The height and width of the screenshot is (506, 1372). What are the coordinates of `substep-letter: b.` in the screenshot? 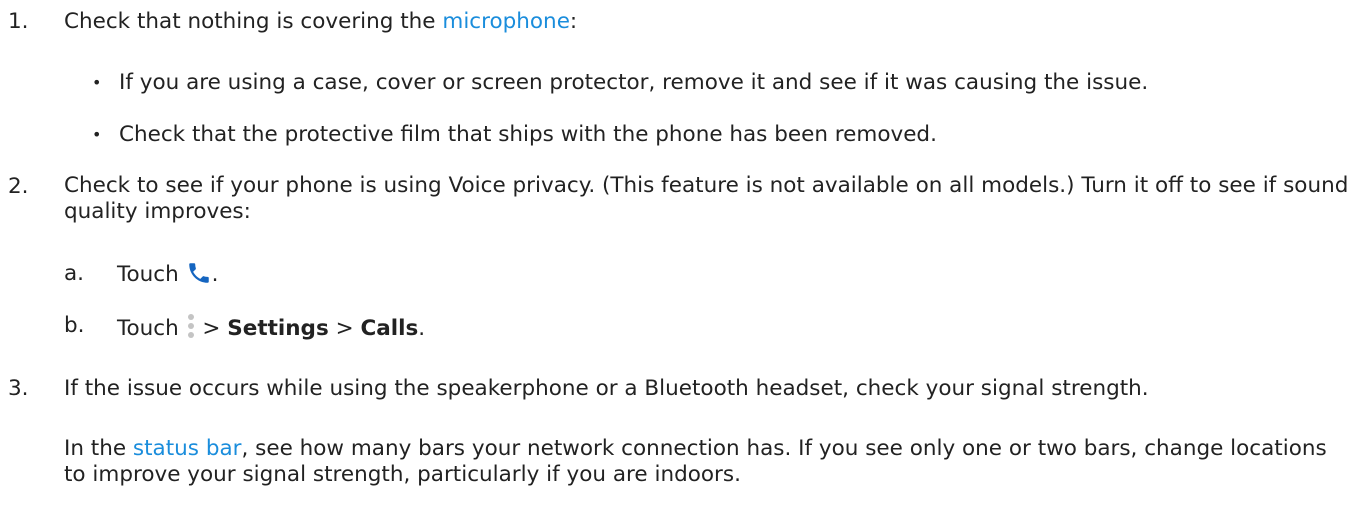 It's located at (74, 325).